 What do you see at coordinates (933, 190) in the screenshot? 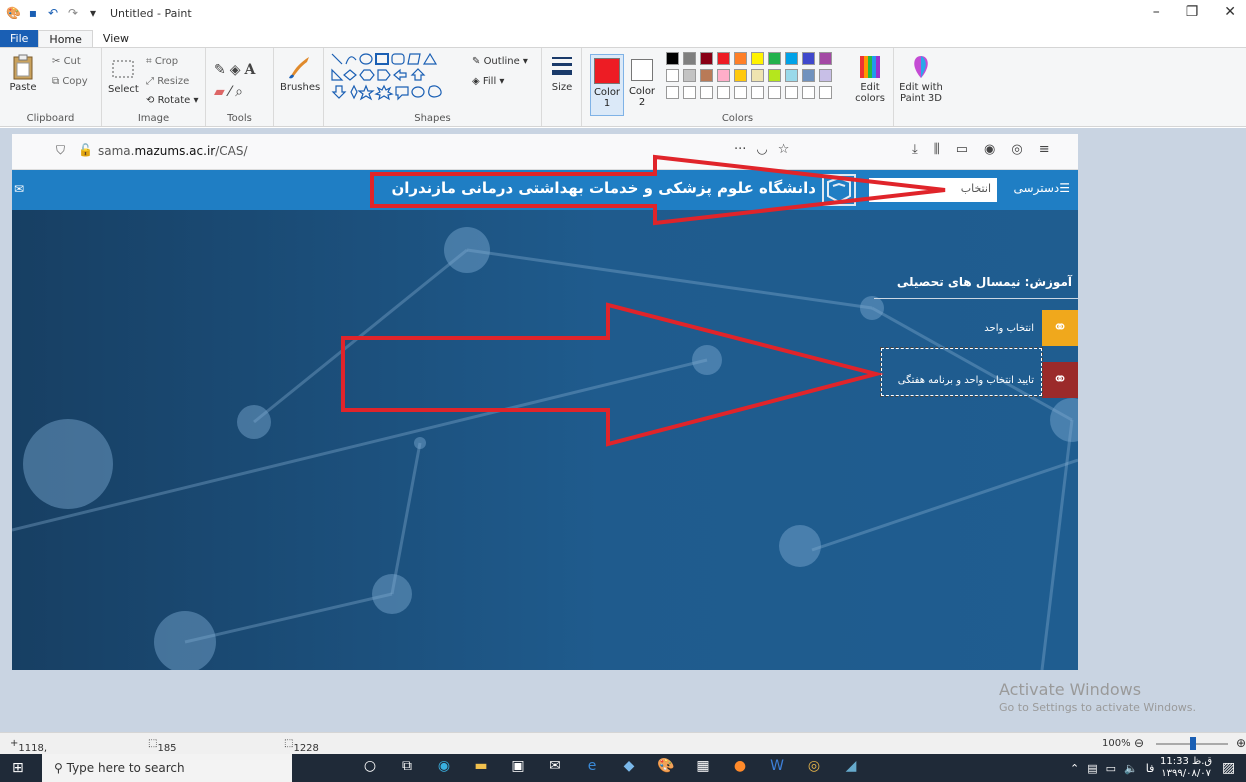
I see `select-input: انتخاب` at bounding box center [933, 190].